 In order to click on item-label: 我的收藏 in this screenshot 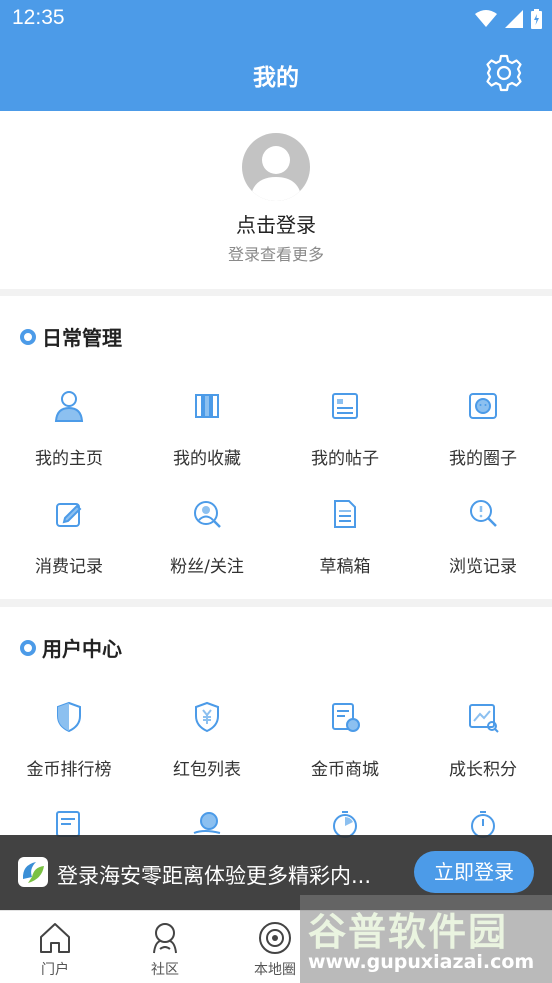, I will do `click(207, 459)`.